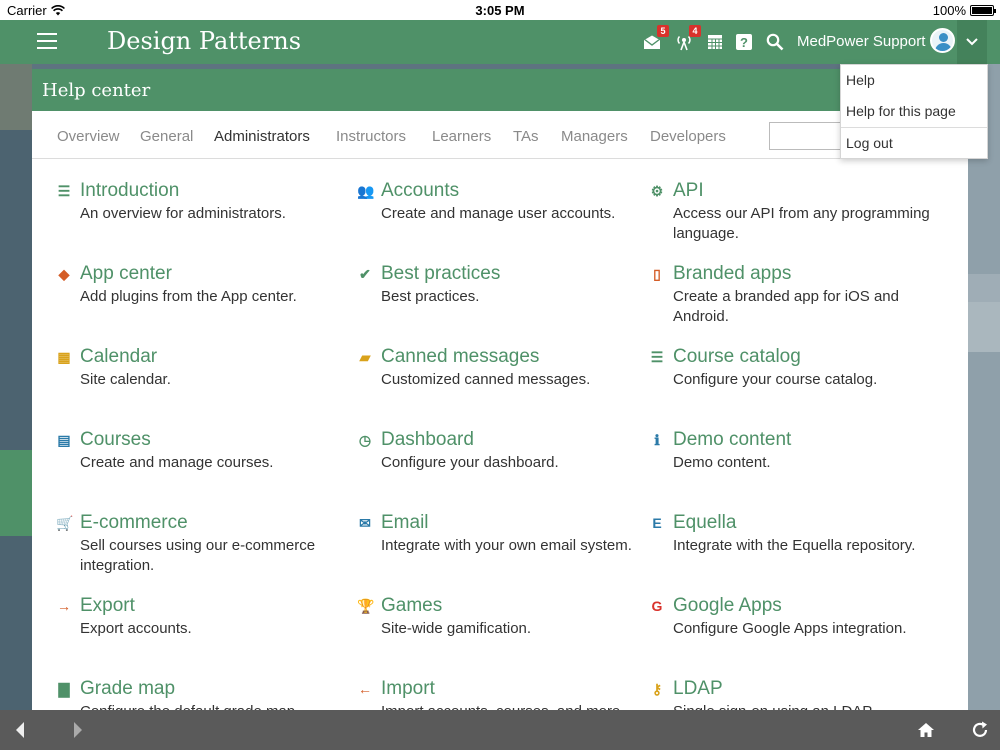 The width and height of the screenshot is (1000, 750). I want to click on help-topic-link: API, so click(688, 191).